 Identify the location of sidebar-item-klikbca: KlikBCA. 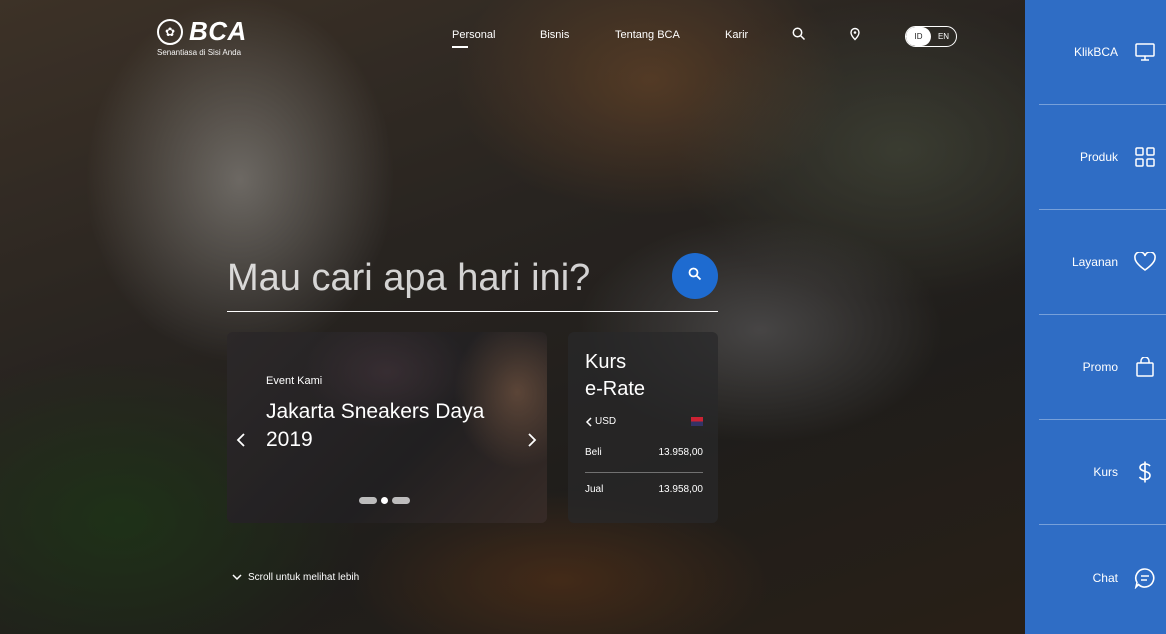
(1102, 52).